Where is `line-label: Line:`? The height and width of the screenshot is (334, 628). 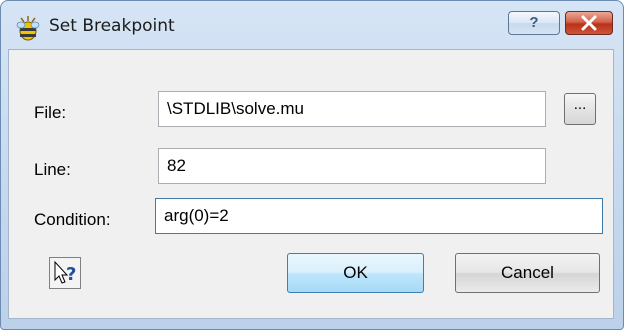 line-label: Line: is located at coordinates (52, 169).